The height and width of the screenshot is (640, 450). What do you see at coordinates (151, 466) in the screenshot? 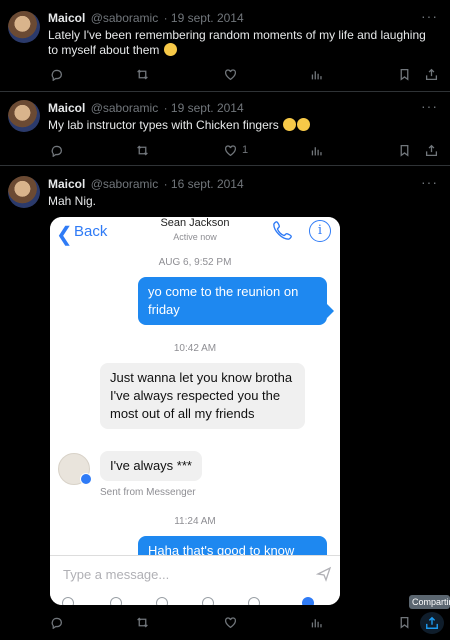
I see `incoming-message: I've always ***` at bounding box center [151, 466].